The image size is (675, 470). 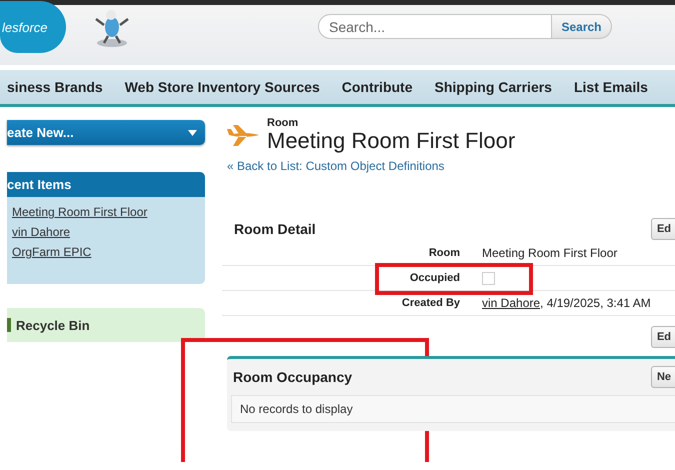 What do you see at coordinates (511, 303) in the screenshot?
I see `user-link: vin Dahore` at bounding box center [511, 303].